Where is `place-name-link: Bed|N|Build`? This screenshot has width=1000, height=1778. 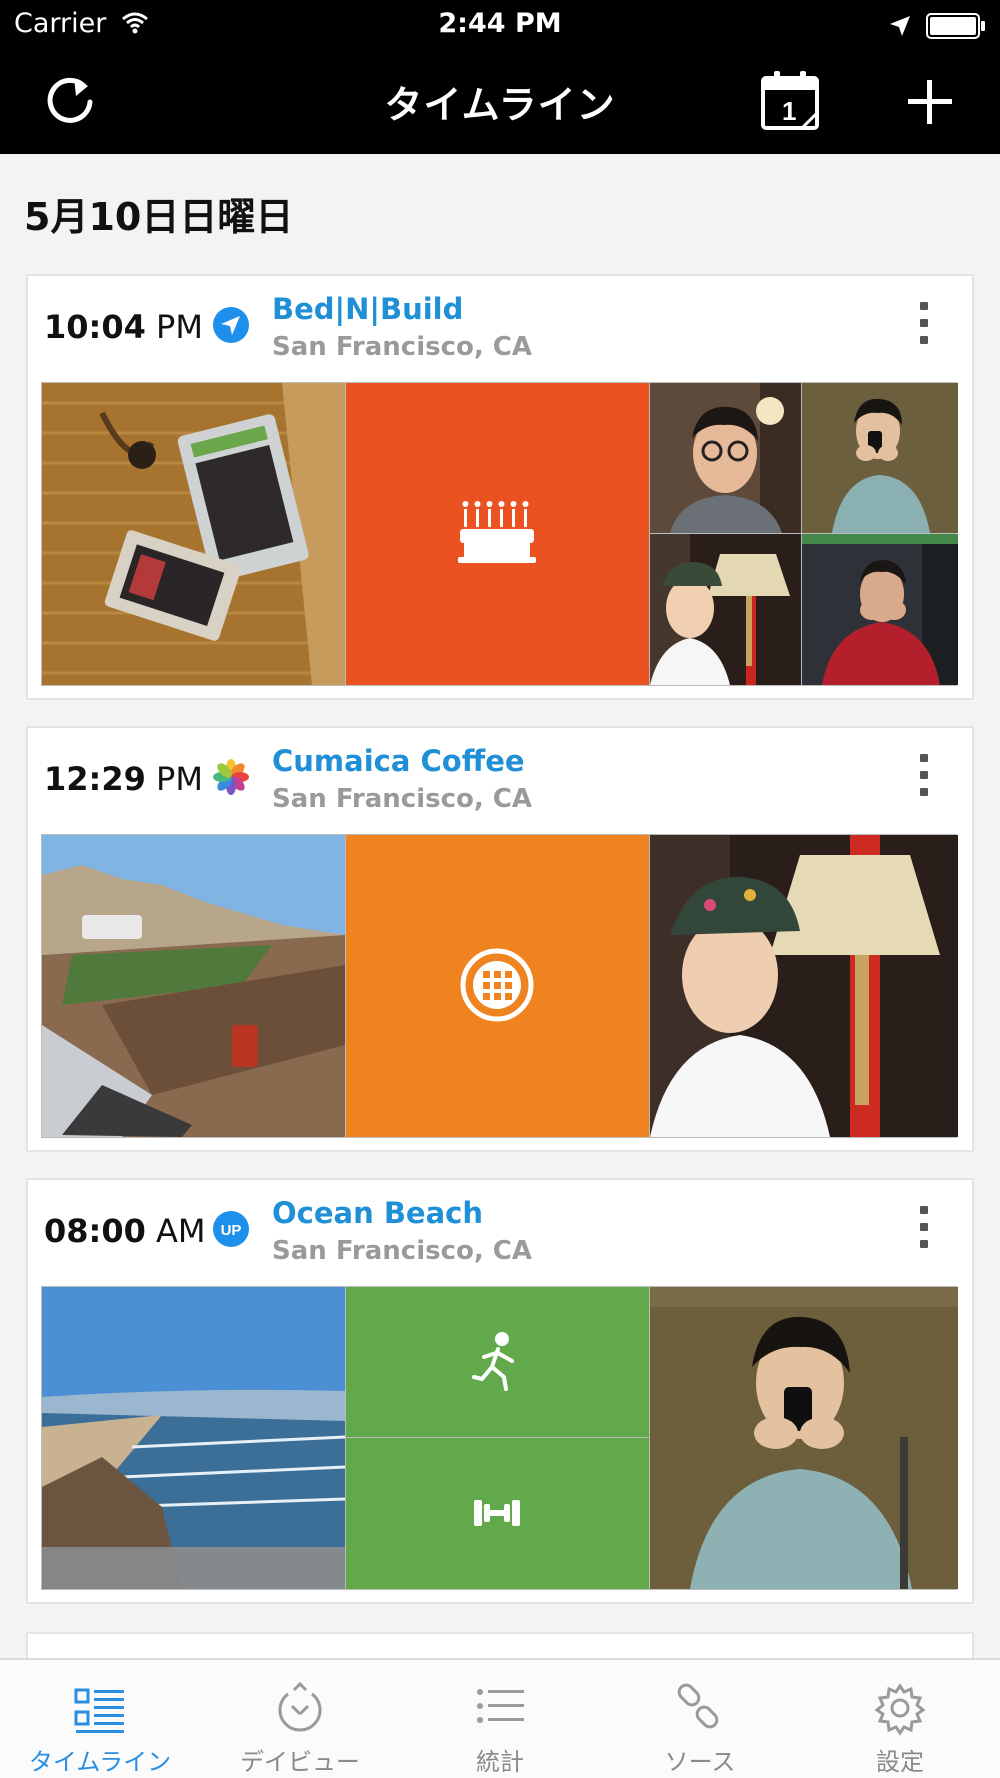
place-name-link: Bed|N|Build is located at coordinates (367, 309).